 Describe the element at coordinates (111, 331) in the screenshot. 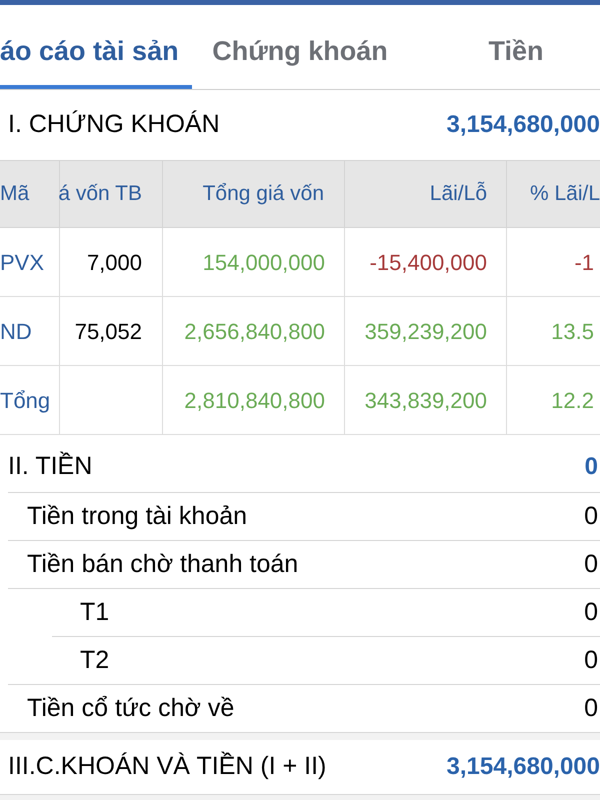

I see `table-cell: 75,052` at that location.